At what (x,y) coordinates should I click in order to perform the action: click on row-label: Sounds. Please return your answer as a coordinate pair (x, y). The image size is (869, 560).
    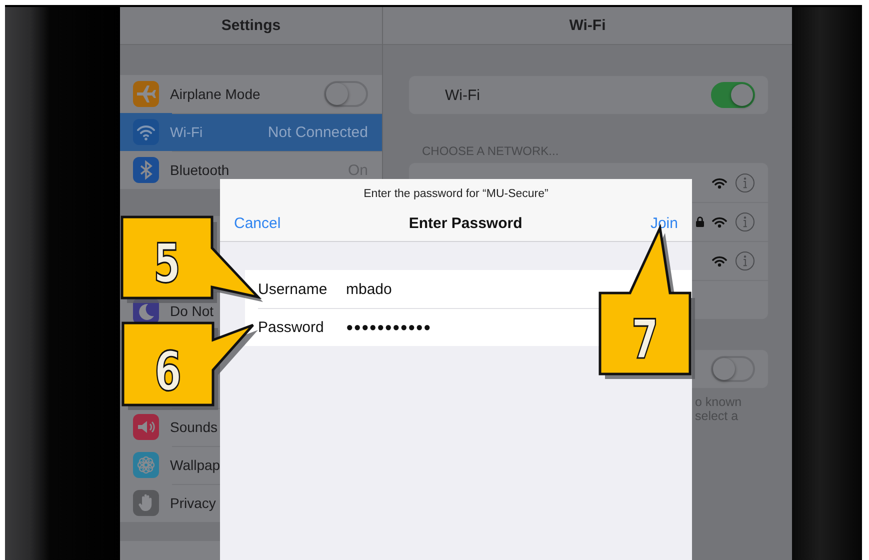
    Looking at the image, I should click on (194, 427).